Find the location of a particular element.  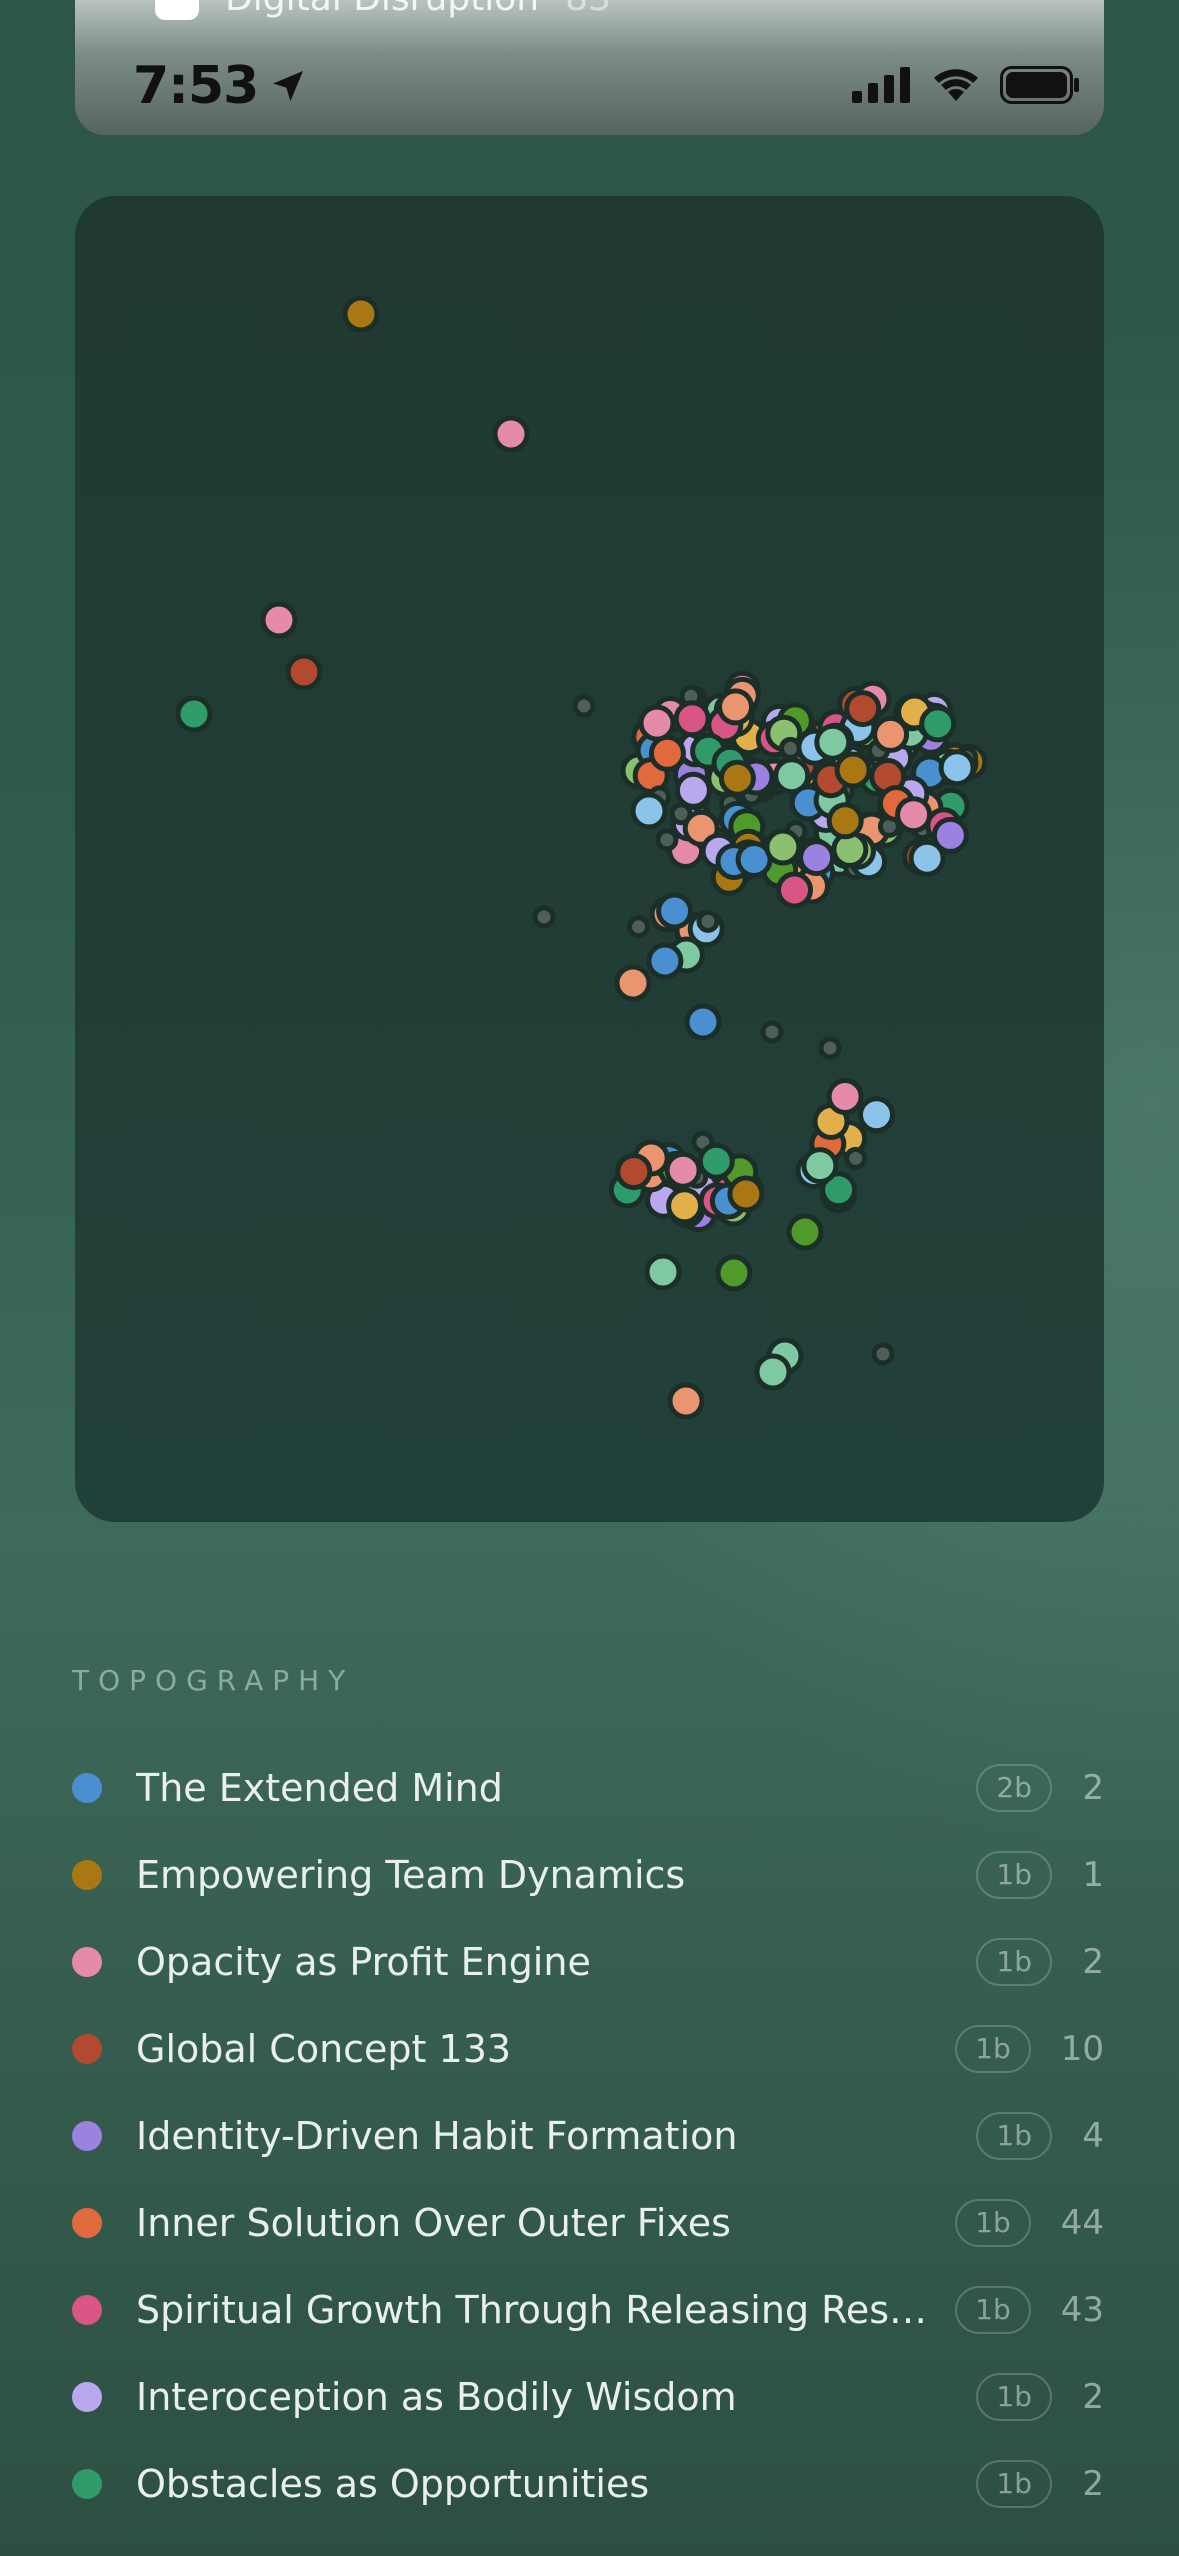

battery-icon is located at coordinates (1039, 85).